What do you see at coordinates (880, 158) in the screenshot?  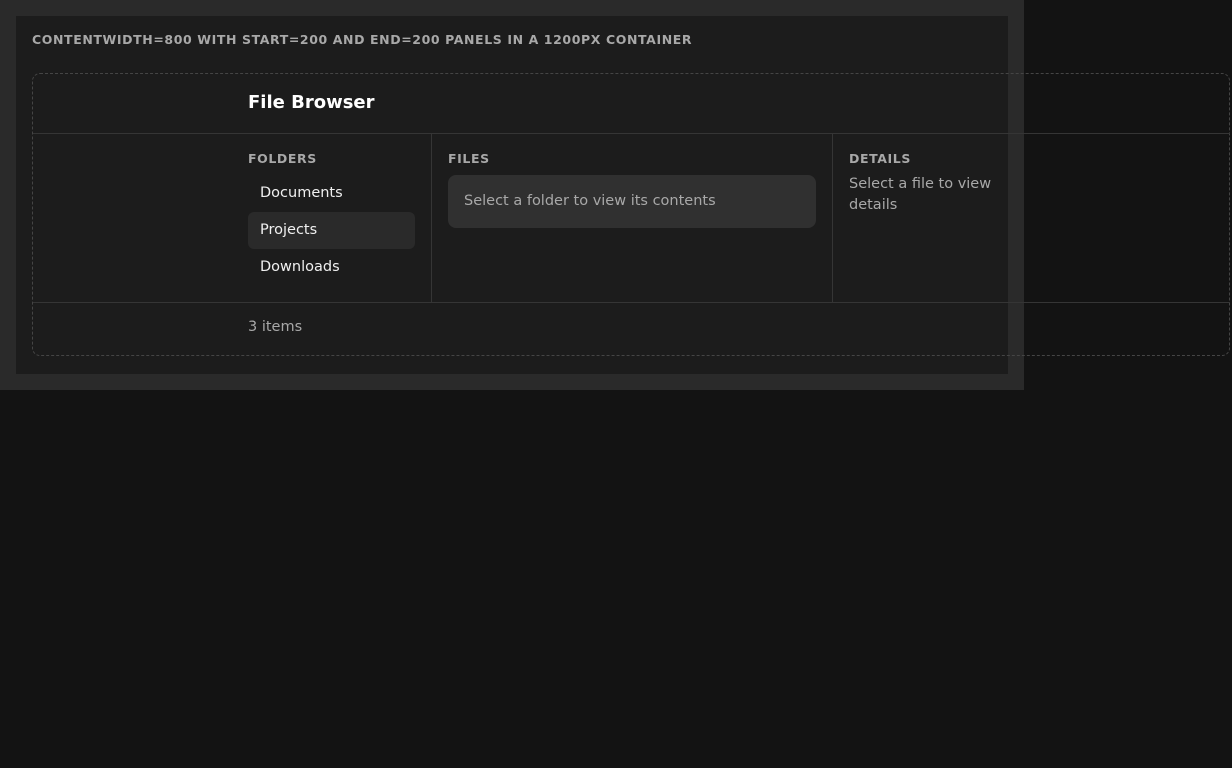 I see `details-label: DETAILS` at bounding box center [880, 158].